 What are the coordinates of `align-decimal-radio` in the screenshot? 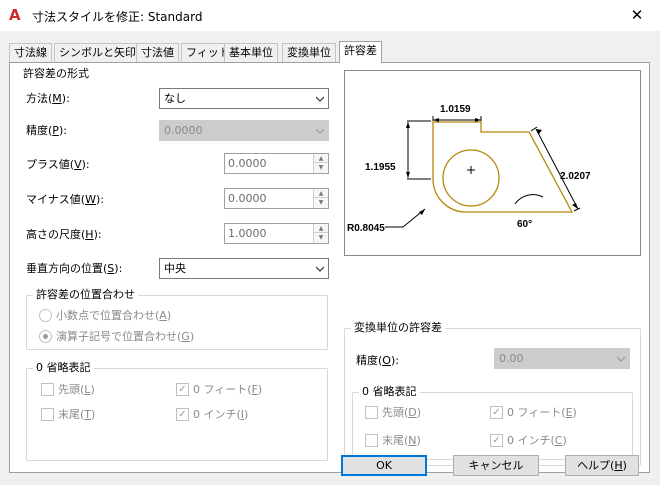 It's located at (45, 315).